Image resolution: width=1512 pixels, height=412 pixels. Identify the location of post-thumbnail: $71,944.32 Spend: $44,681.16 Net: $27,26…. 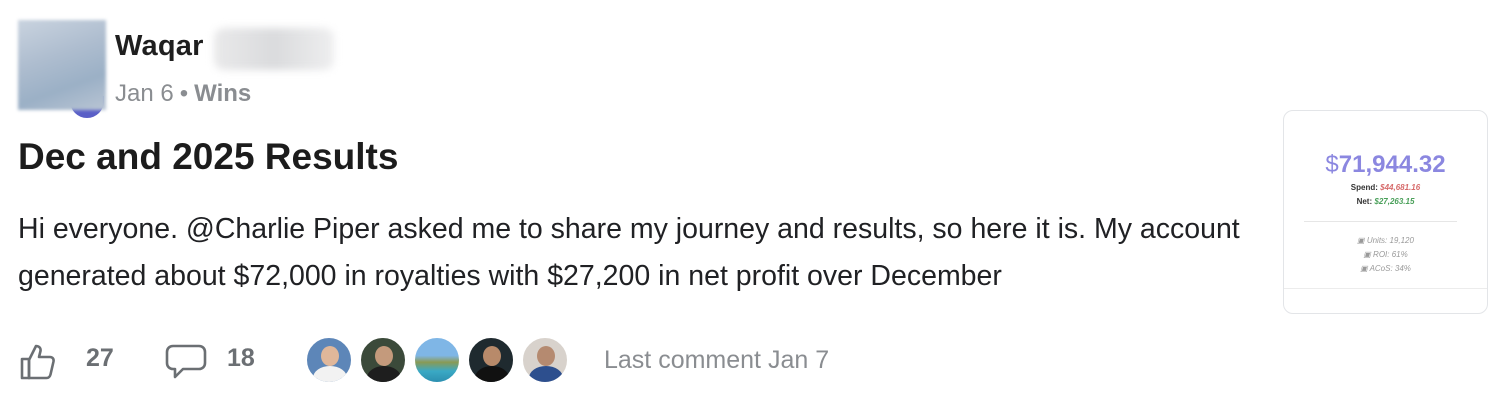
(1385, 212).